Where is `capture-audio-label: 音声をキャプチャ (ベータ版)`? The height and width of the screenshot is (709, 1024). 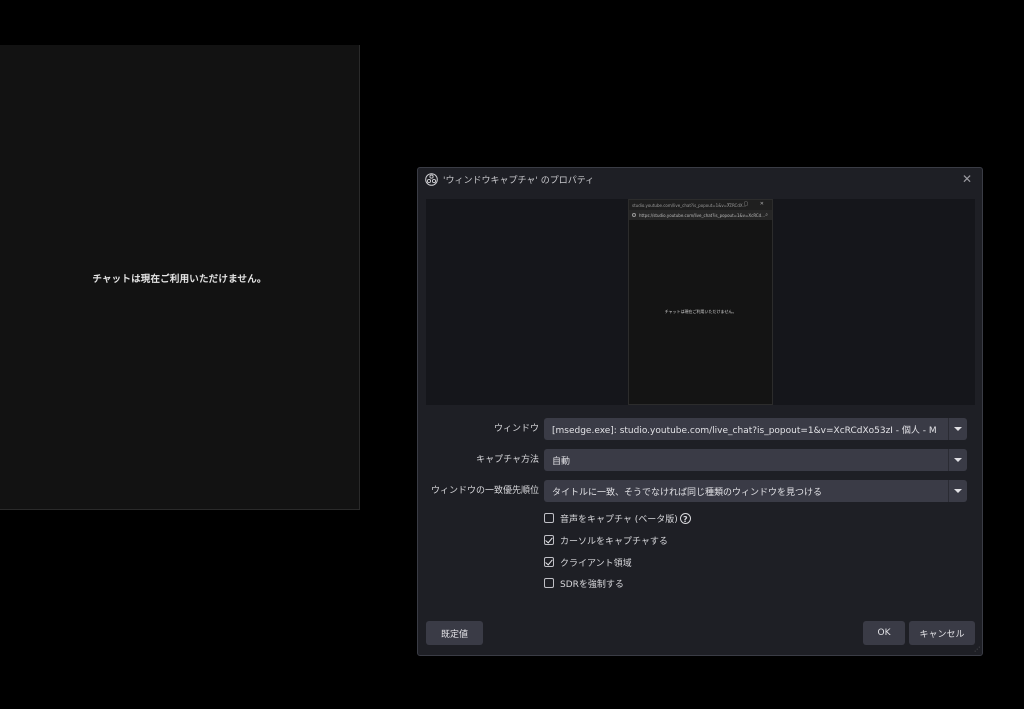
capture-audio-label: 音声をキャプチャ (ベータ版) is located at coordinates (619, 519).